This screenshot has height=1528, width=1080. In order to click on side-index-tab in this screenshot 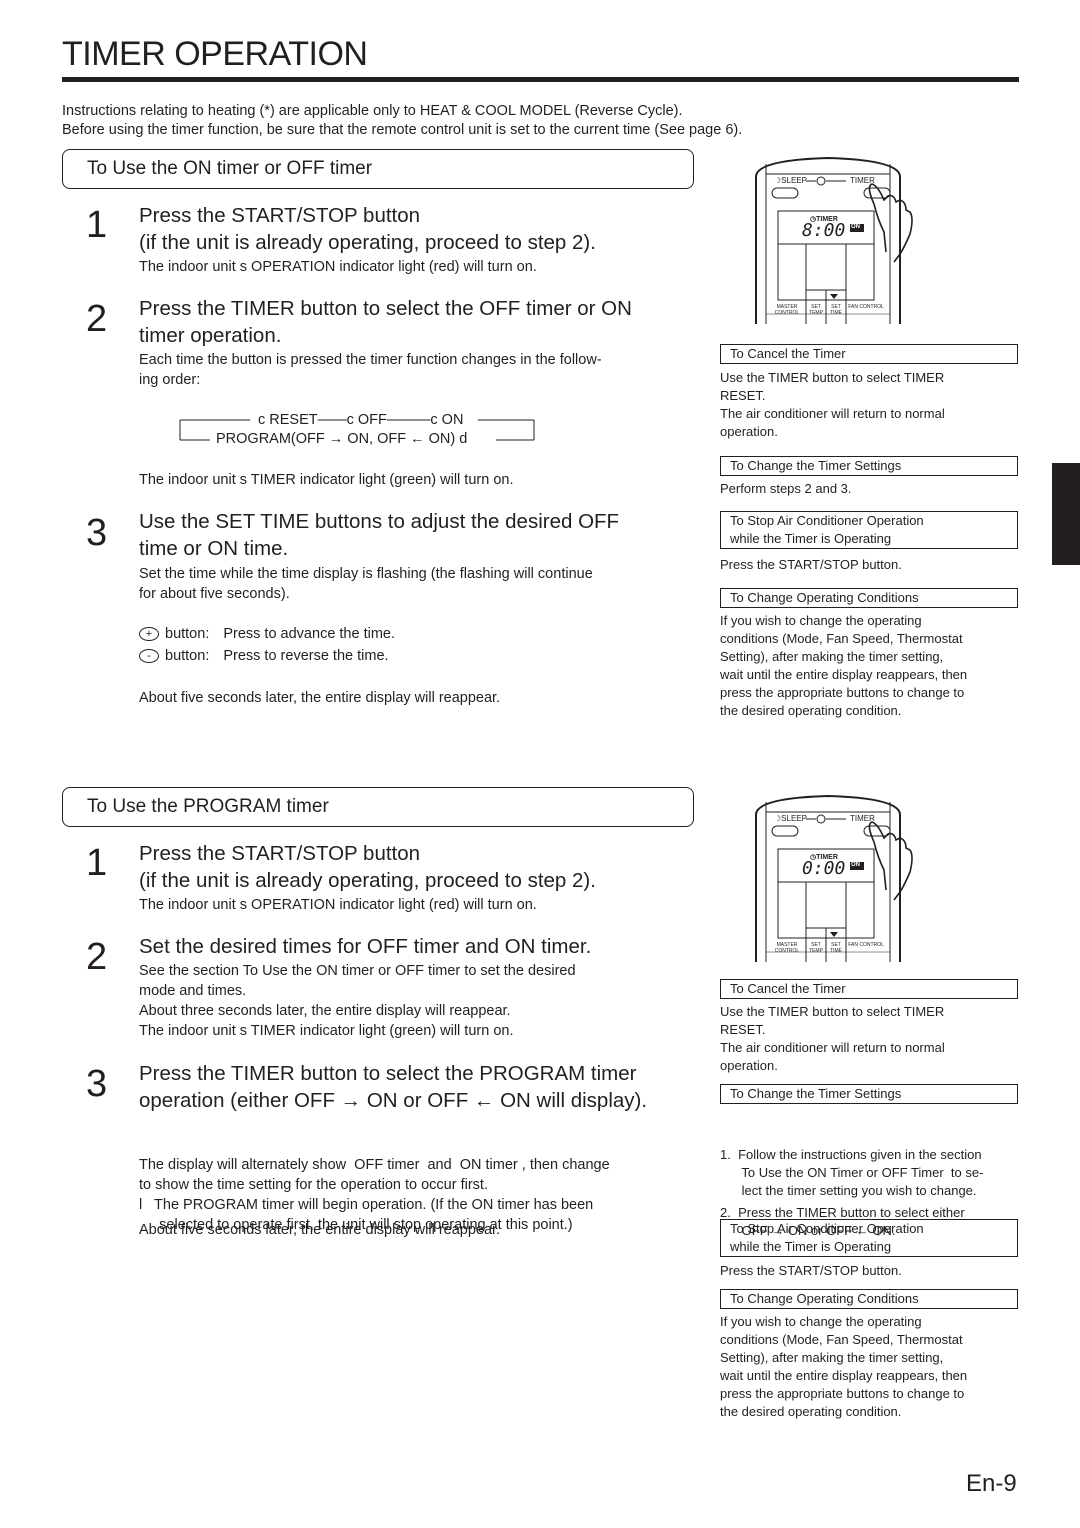, I will do `click(1066, 514)`.